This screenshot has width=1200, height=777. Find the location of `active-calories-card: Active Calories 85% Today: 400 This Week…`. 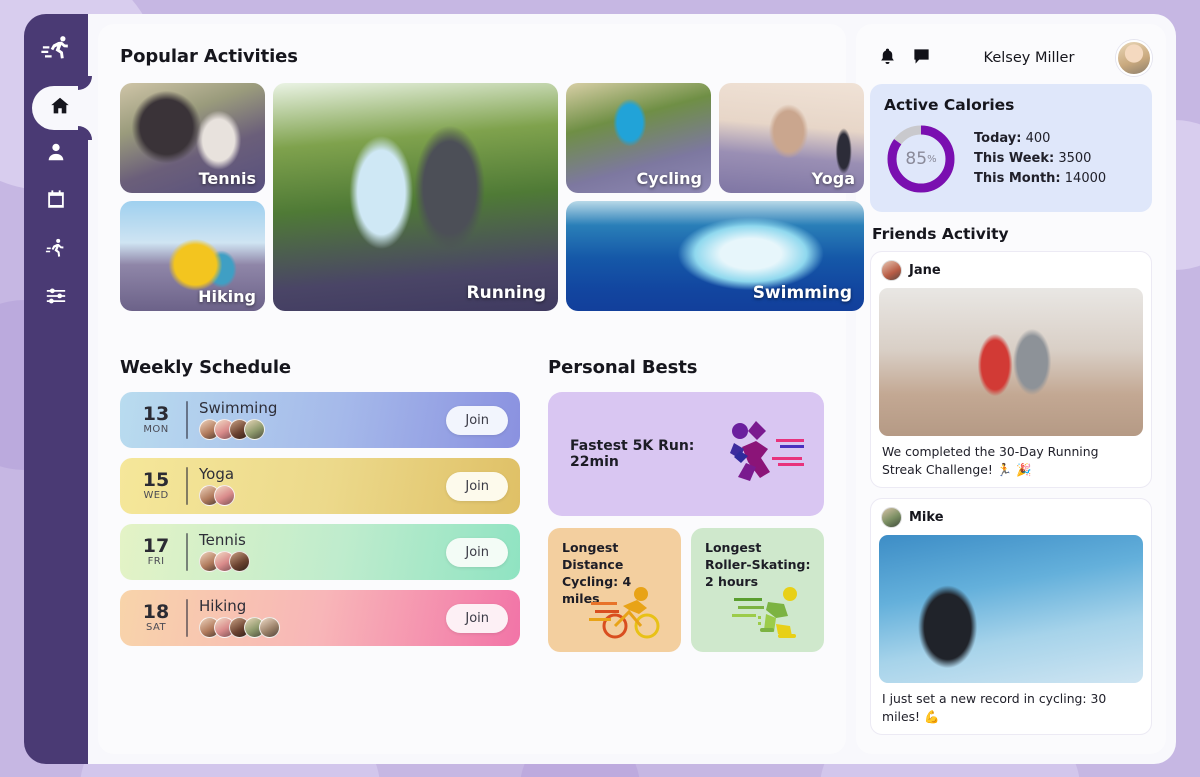

active-calories-card: Active Calories 85% Today: 400 This Week… is located at coordinates (1011, 148).